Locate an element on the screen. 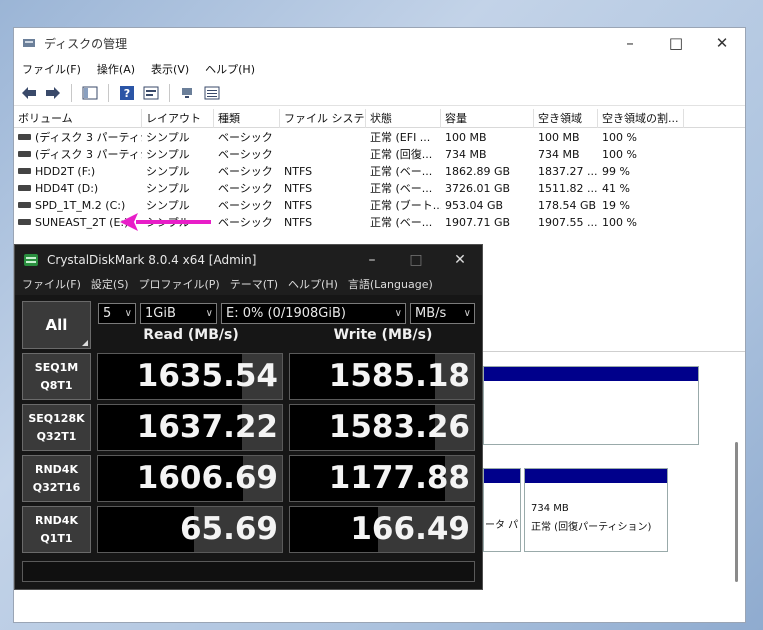 The image size is (763, 630). column-layout: レイアウト is located at coordinates (178, 118).